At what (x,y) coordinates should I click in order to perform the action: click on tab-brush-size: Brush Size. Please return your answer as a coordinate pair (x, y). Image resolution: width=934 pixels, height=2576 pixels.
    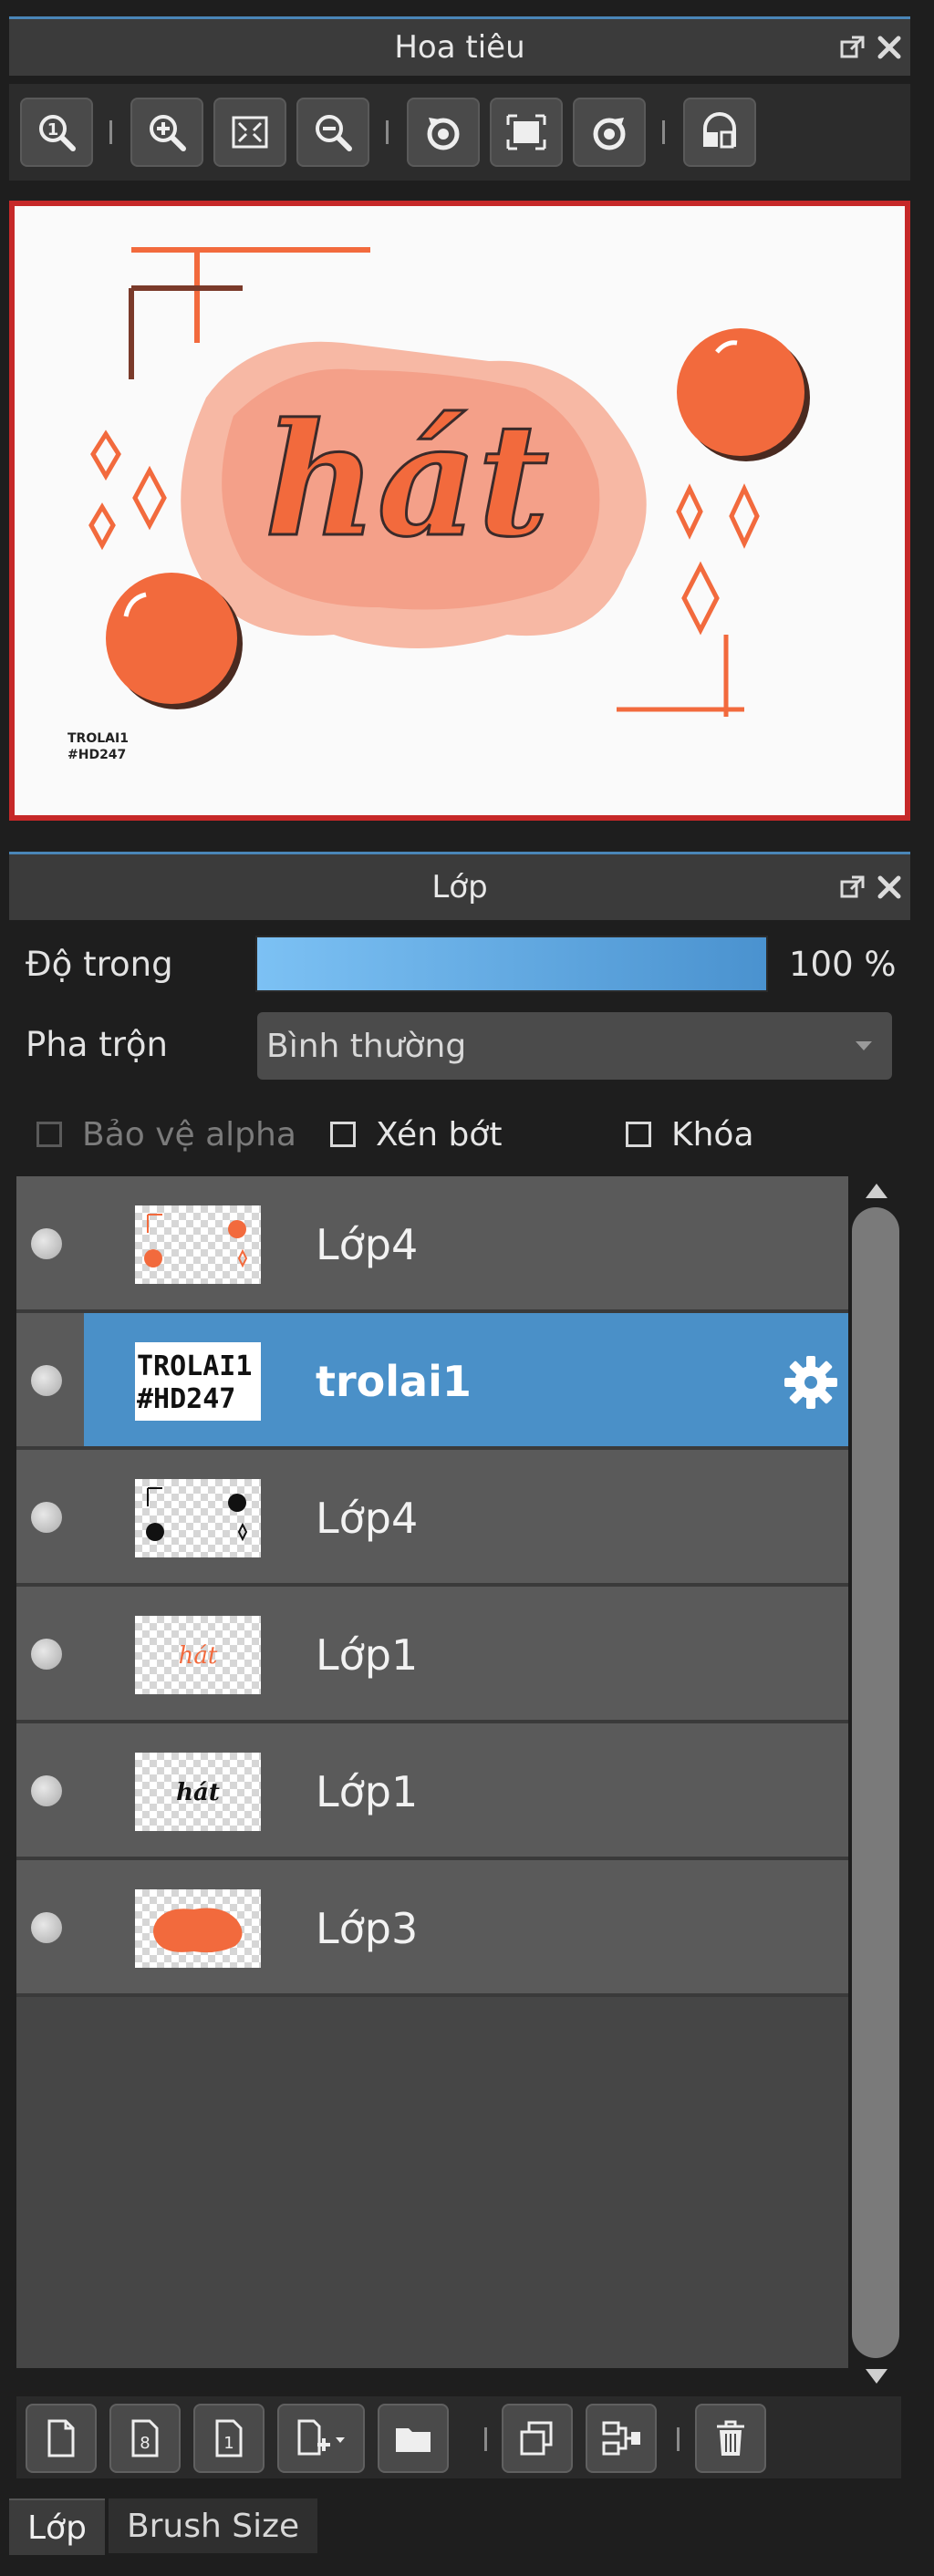
    Looking at the image, I should click on (213, 2525).